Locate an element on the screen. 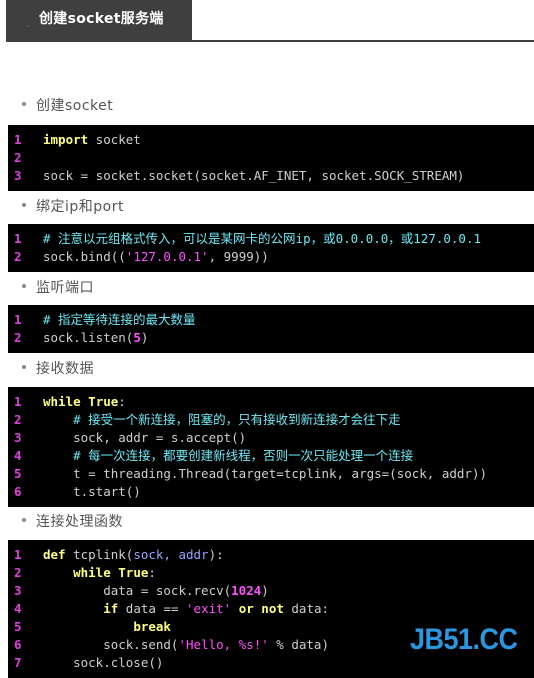  line-number: 7 is located at coordinates (18, 662).